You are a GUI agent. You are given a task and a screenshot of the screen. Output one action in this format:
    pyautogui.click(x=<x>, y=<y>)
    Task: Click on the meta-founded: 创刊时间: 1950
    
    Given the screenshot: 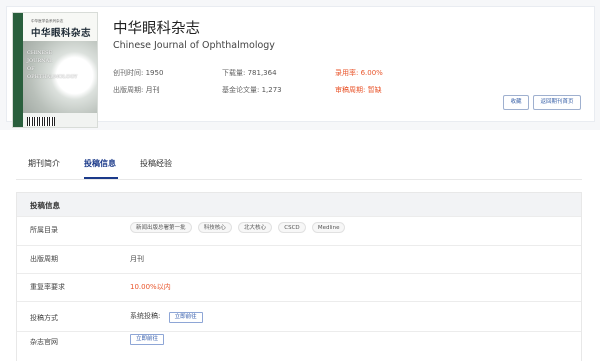 What is the action you would take?
    pyautogui.click(x=138, y=73)
    